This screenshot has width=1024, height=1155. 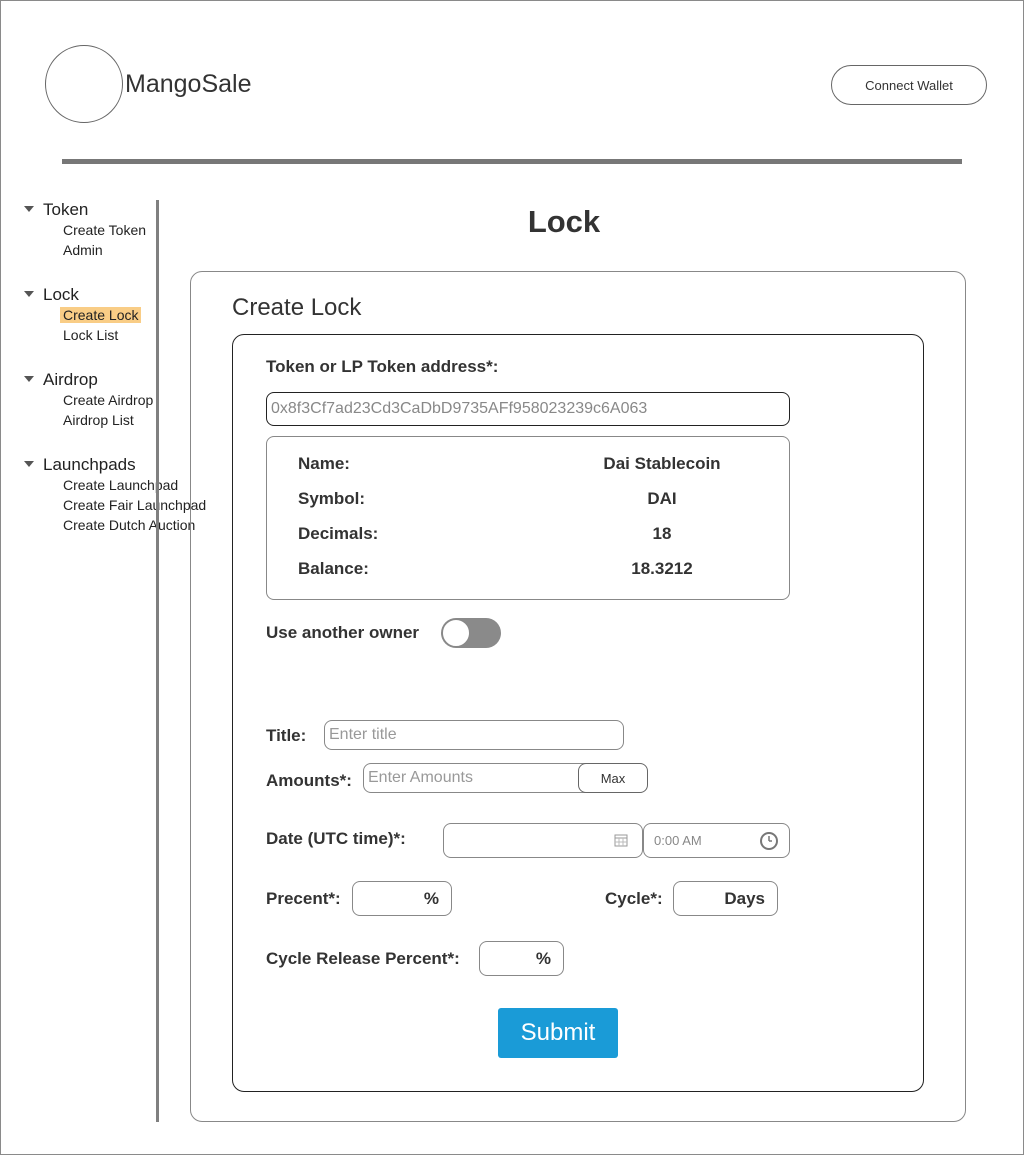 What do you see at coordinates (474, 735) in the screenshot?
I see `title-input: Enter title` at bounding box center [474, 735].